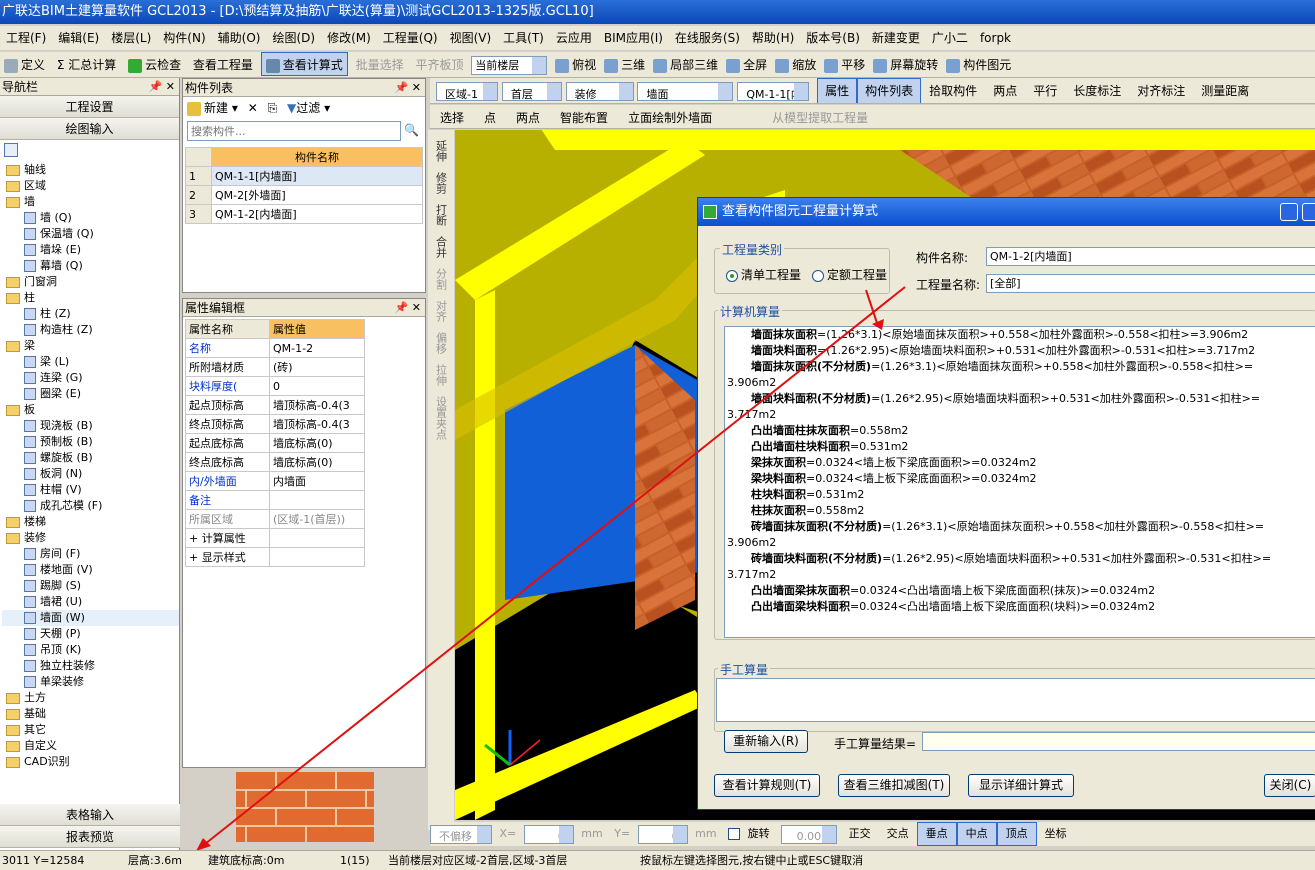 This screenshot has width=1315, height=870. I want to click on tree-item: 预制板 (B), so click(90, 442).